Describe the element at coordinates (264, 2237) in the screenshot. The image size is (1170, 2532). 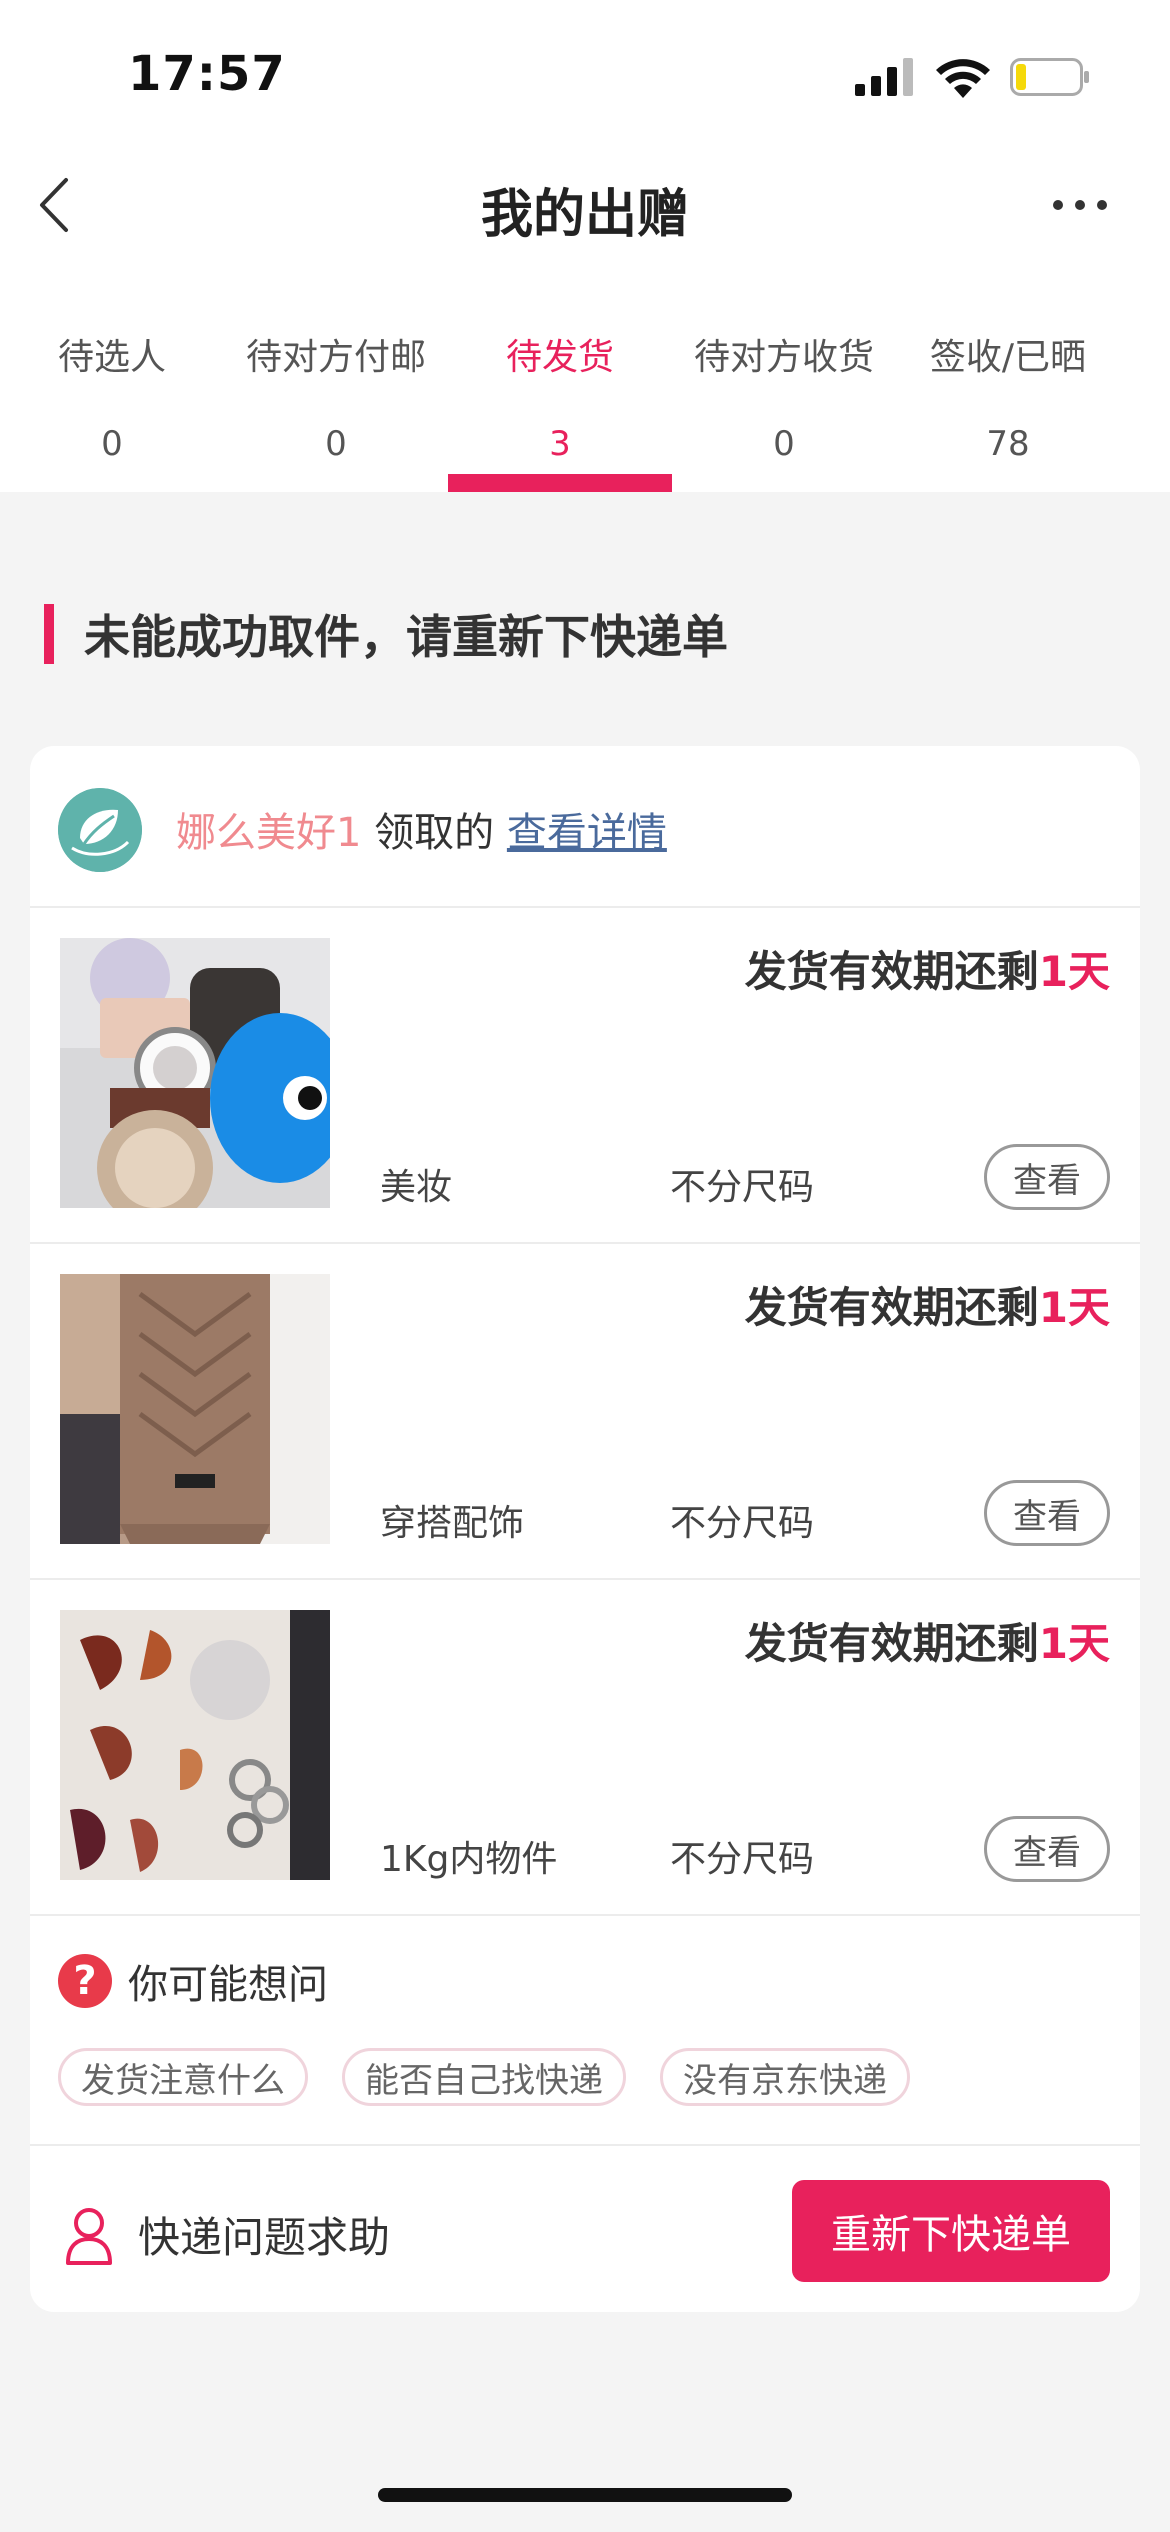
I see `courier-help-label: 快递问题求助` at that location.